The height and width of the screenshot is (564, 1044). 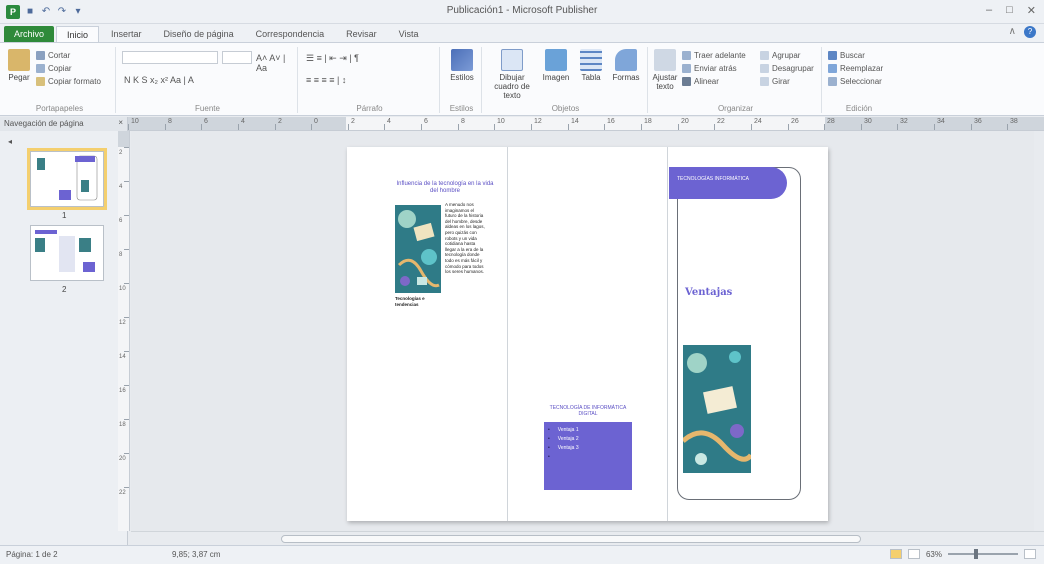 I want to click on table-label: Tabla, so click(x=591, y=77).